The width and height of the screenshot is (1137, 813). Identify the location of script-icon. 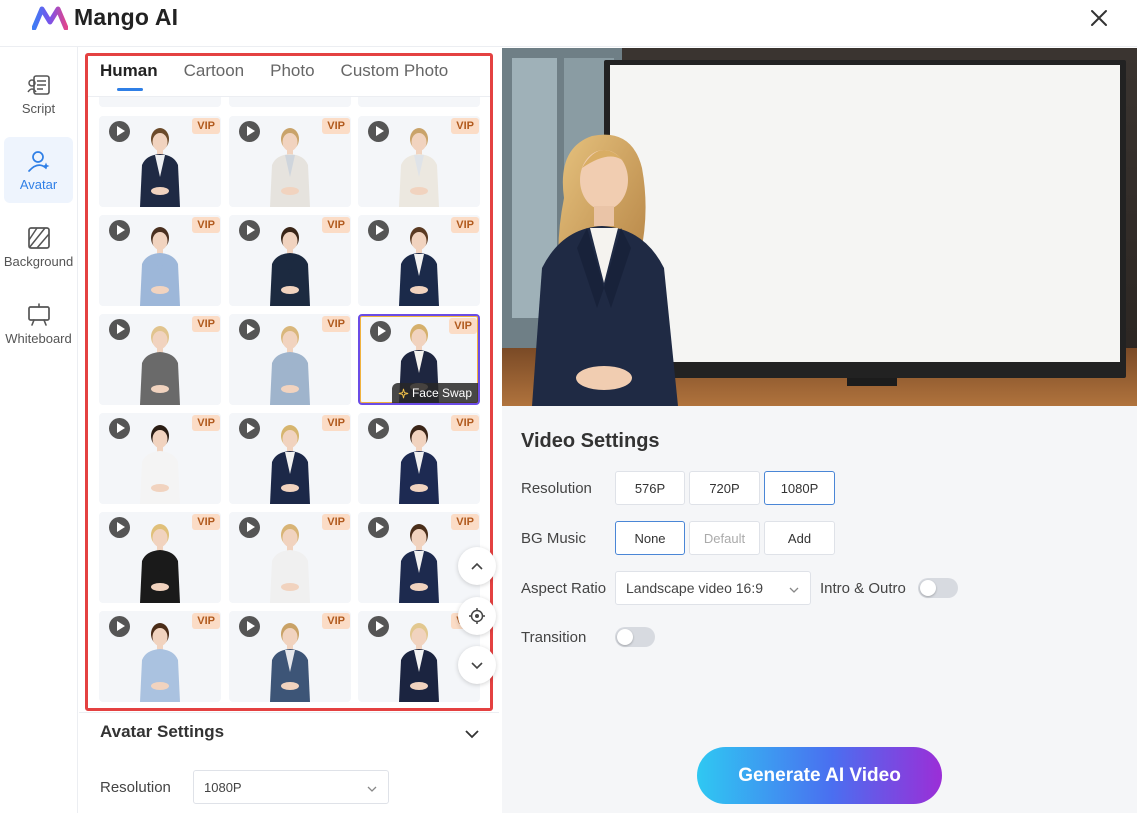
(38, 84).